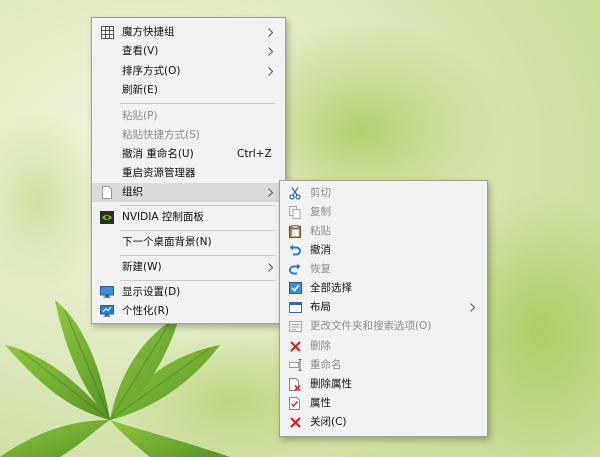 The height and width of the screenshot is (457, 600). What do you see at coordinates (383, 250) in the screenshot?
I see `submenu-item-undo: 撤消` at bounding box center [383, 250].